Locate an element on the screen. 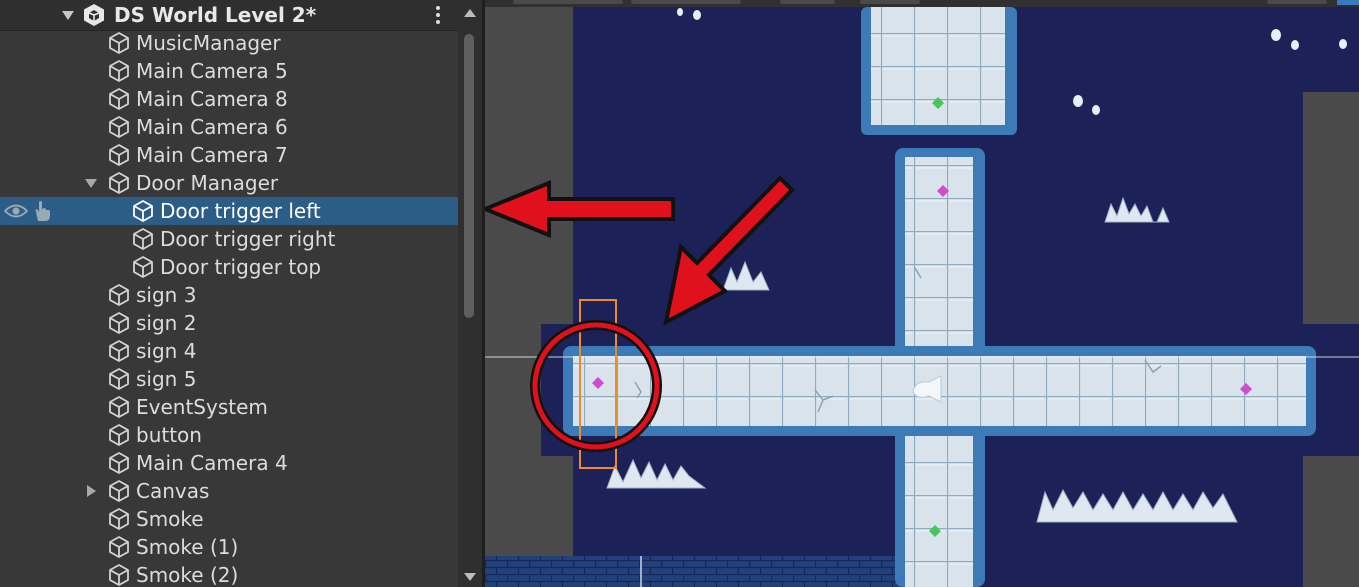 This screenshot has height=587, width=1359. hierarchy-item-label: button is located at coordinates (169, 435).